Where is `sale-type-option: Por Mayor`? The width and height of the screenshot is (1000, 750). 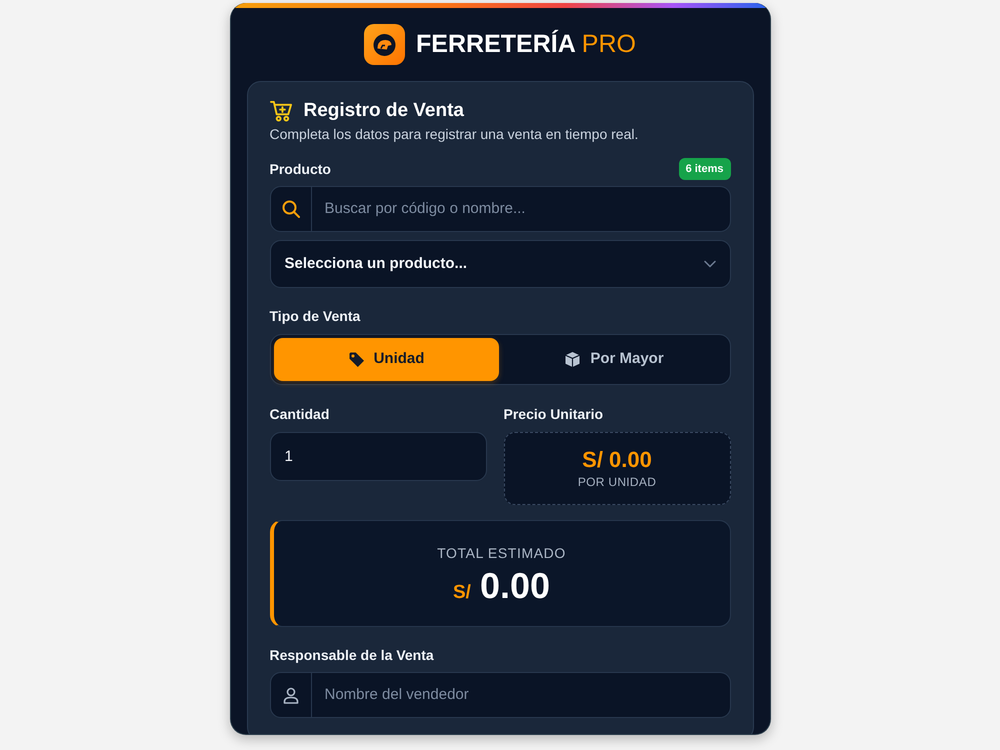 sale-type-option: Por Mayor is located at coordinates (614, 359).